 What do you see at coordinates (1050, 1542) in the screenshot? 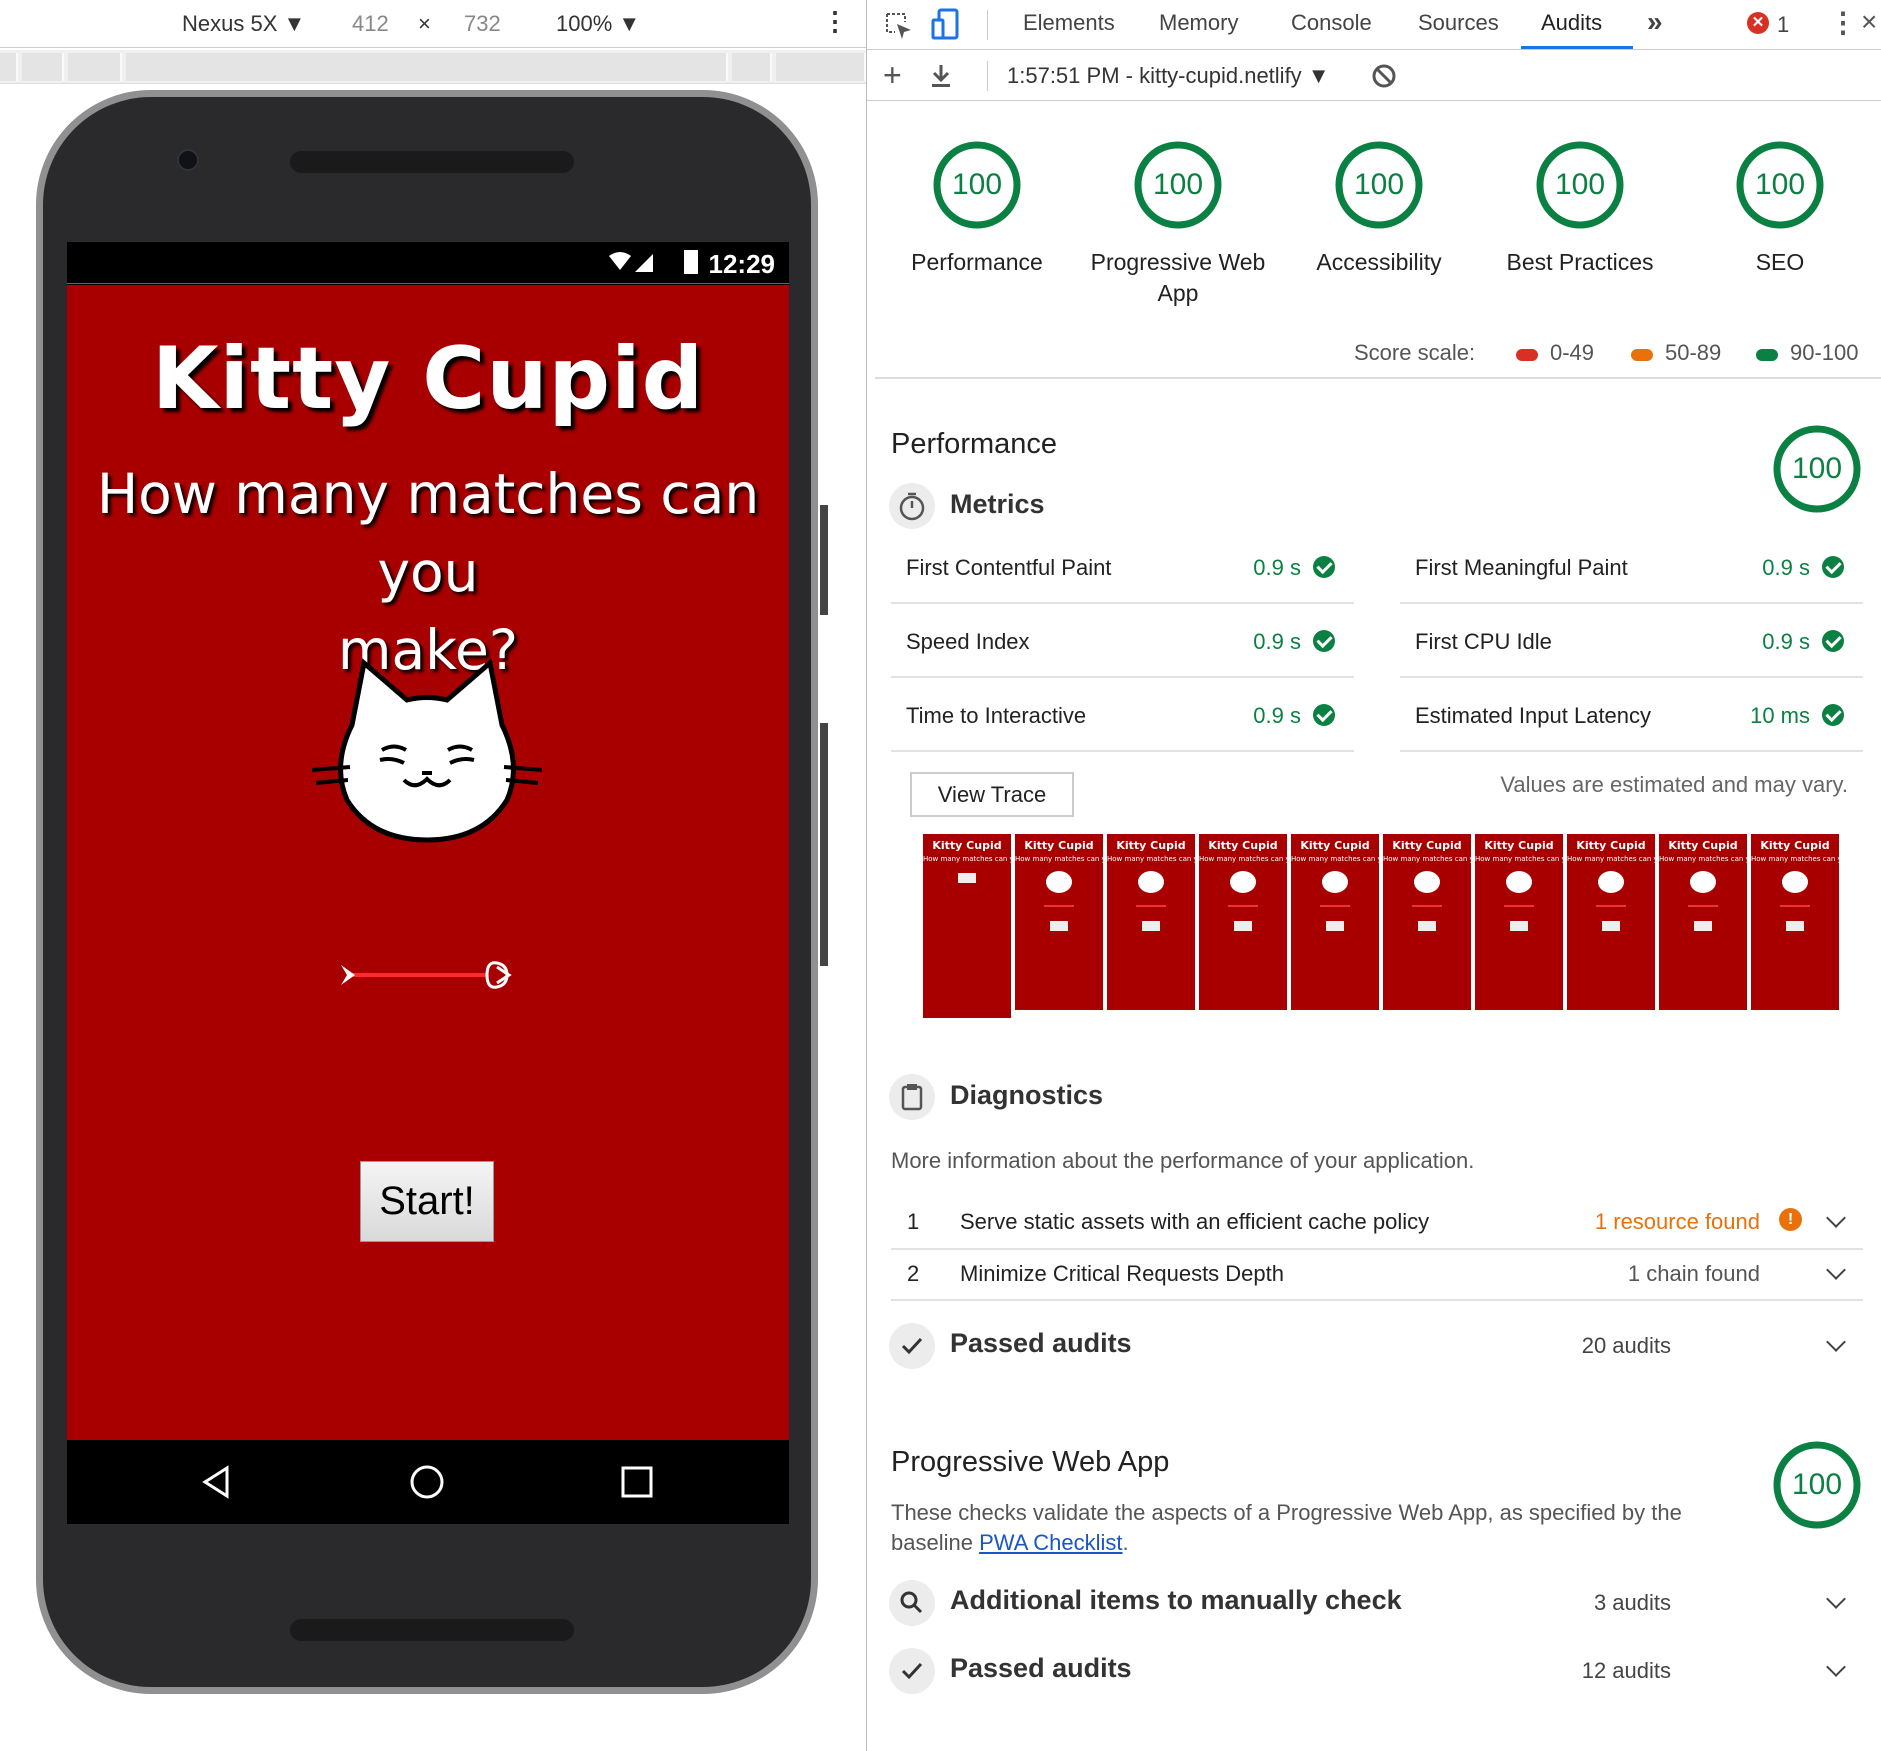
I see `pwa-checklist-link: PWA Checklist` at bounding box center [1050, 1542].